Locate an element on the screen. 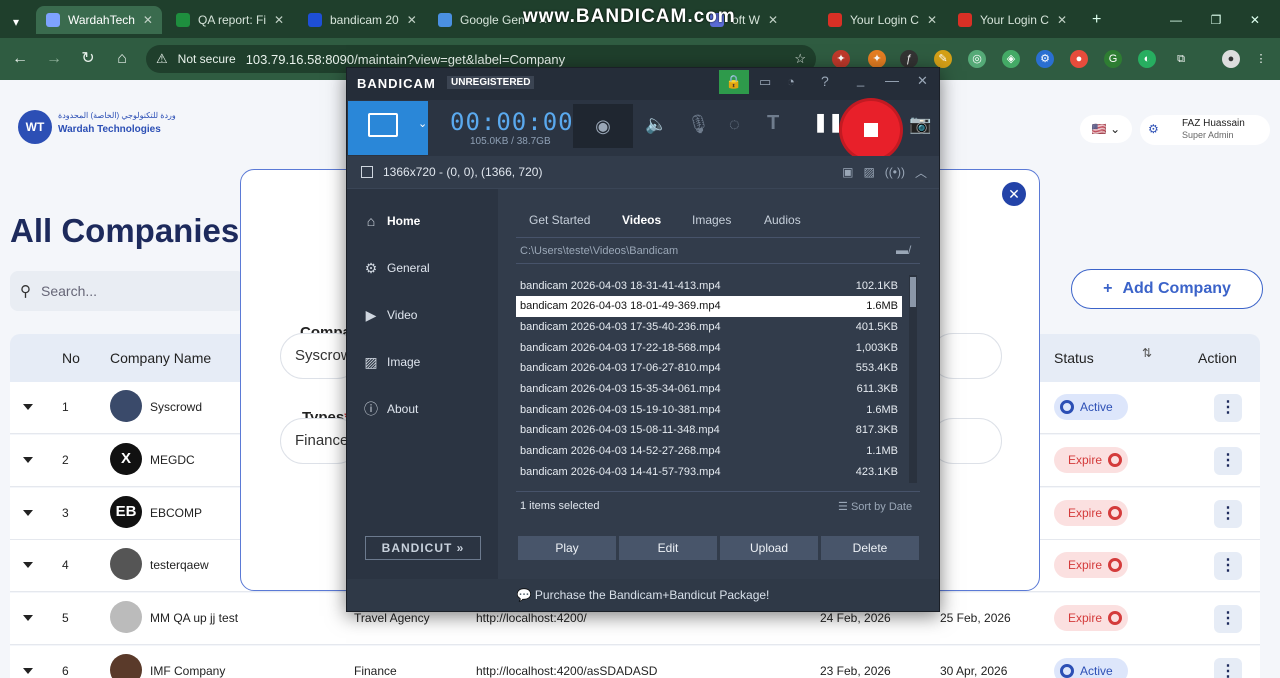  language-selector: 🇺🇸 ⌄ is located at coordinates (1106, 129).